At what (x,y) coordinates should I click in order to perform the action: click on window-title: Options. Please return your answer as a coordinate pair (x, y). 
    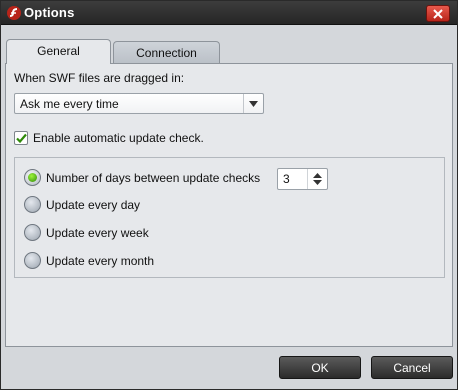
    Looking at the image, I should click on (49, 12).